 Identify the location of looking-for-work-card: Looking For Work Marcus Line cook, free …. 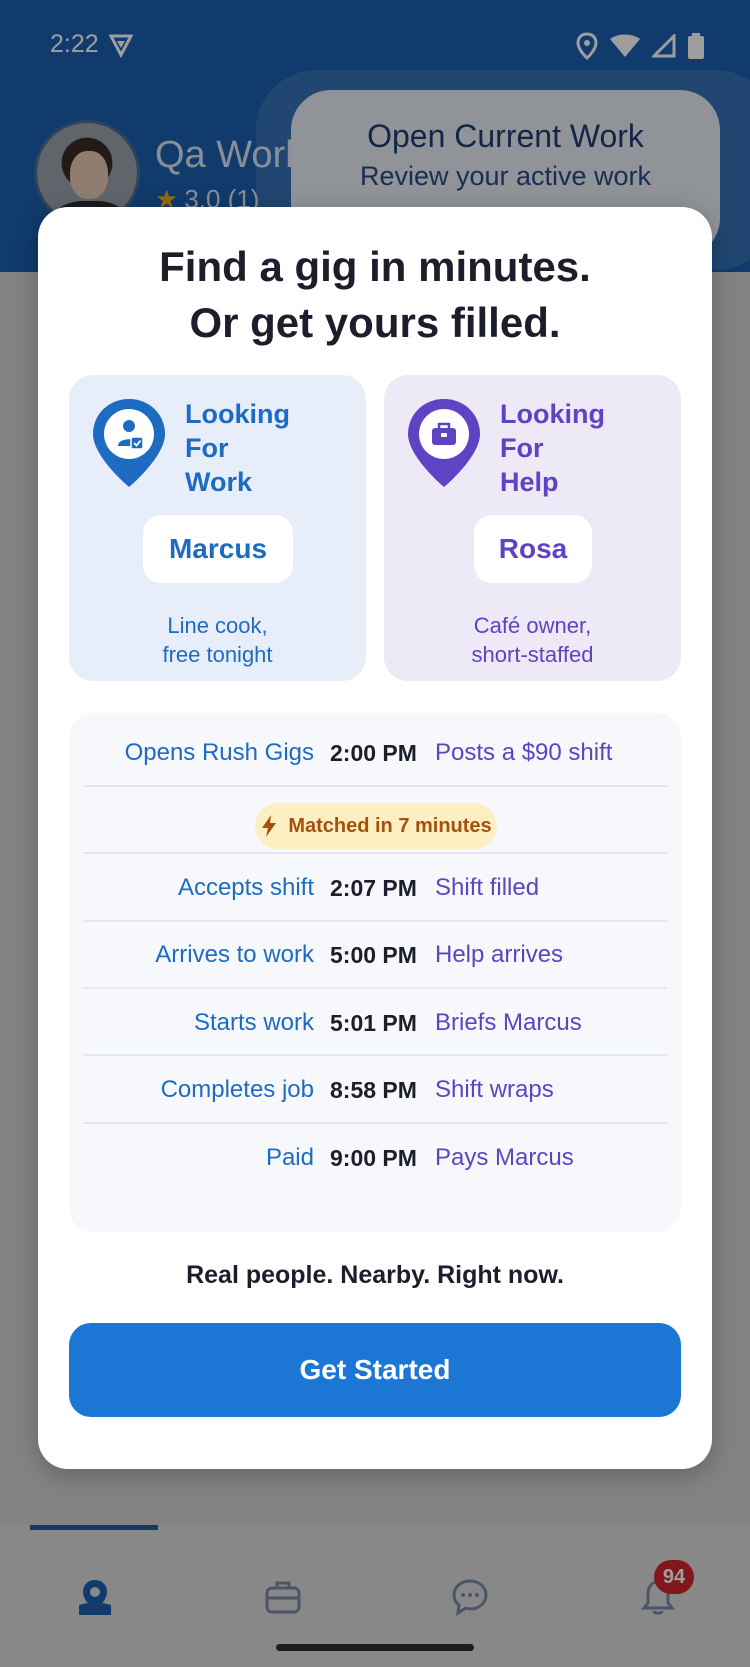
(217, 528).